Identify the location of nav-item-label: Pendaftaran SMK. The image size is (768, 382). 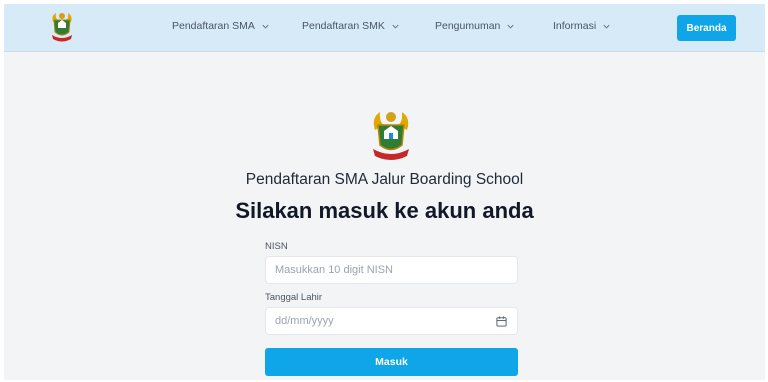
(343, 26).